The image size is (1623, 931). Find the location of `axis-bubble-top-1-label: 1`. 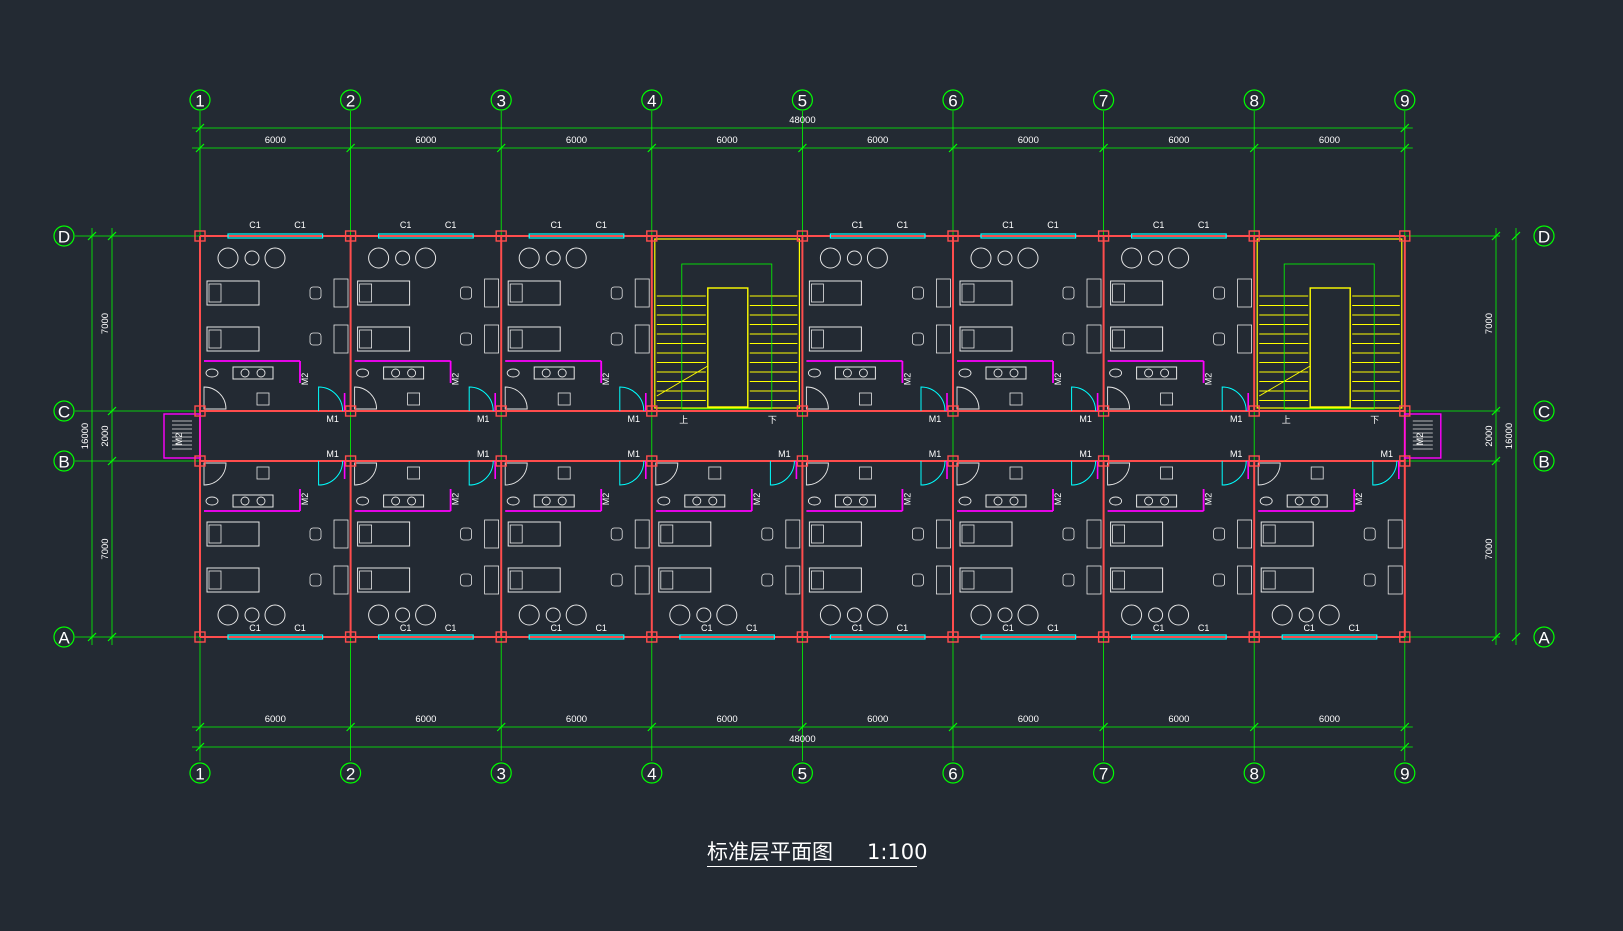

axis-bubble-top-1-label: 1 is located at coordinates (199, 101).